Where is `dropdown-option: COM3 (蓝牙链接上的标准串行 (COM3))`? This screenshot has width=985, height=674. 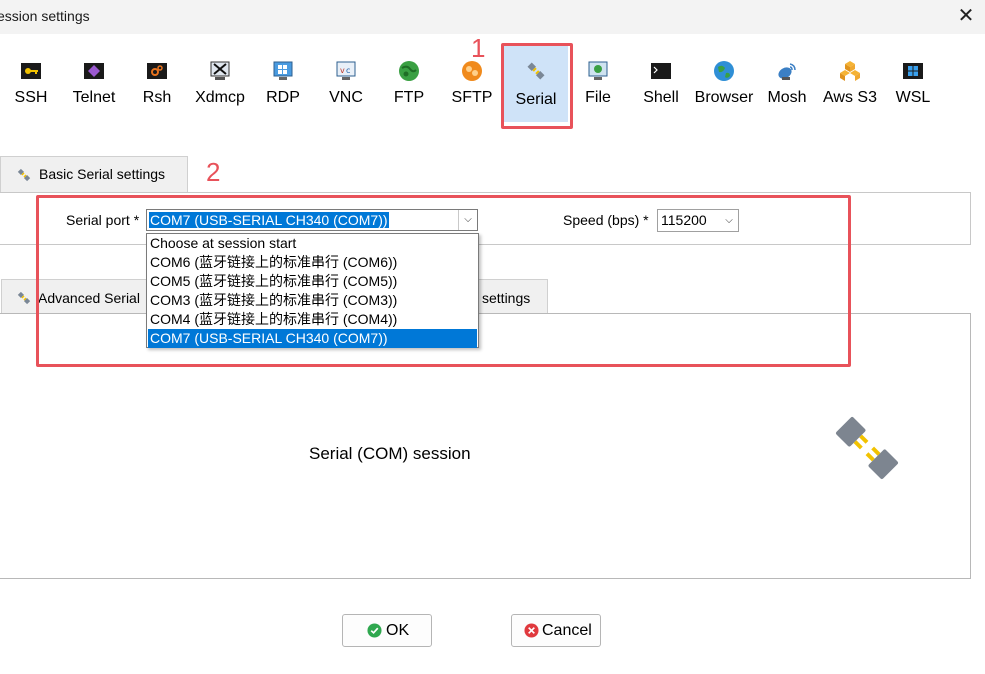 dropdown-option: COM3 (蓝牙链接上的标准串行 (COM3)) is located at coordinates (312, 300).